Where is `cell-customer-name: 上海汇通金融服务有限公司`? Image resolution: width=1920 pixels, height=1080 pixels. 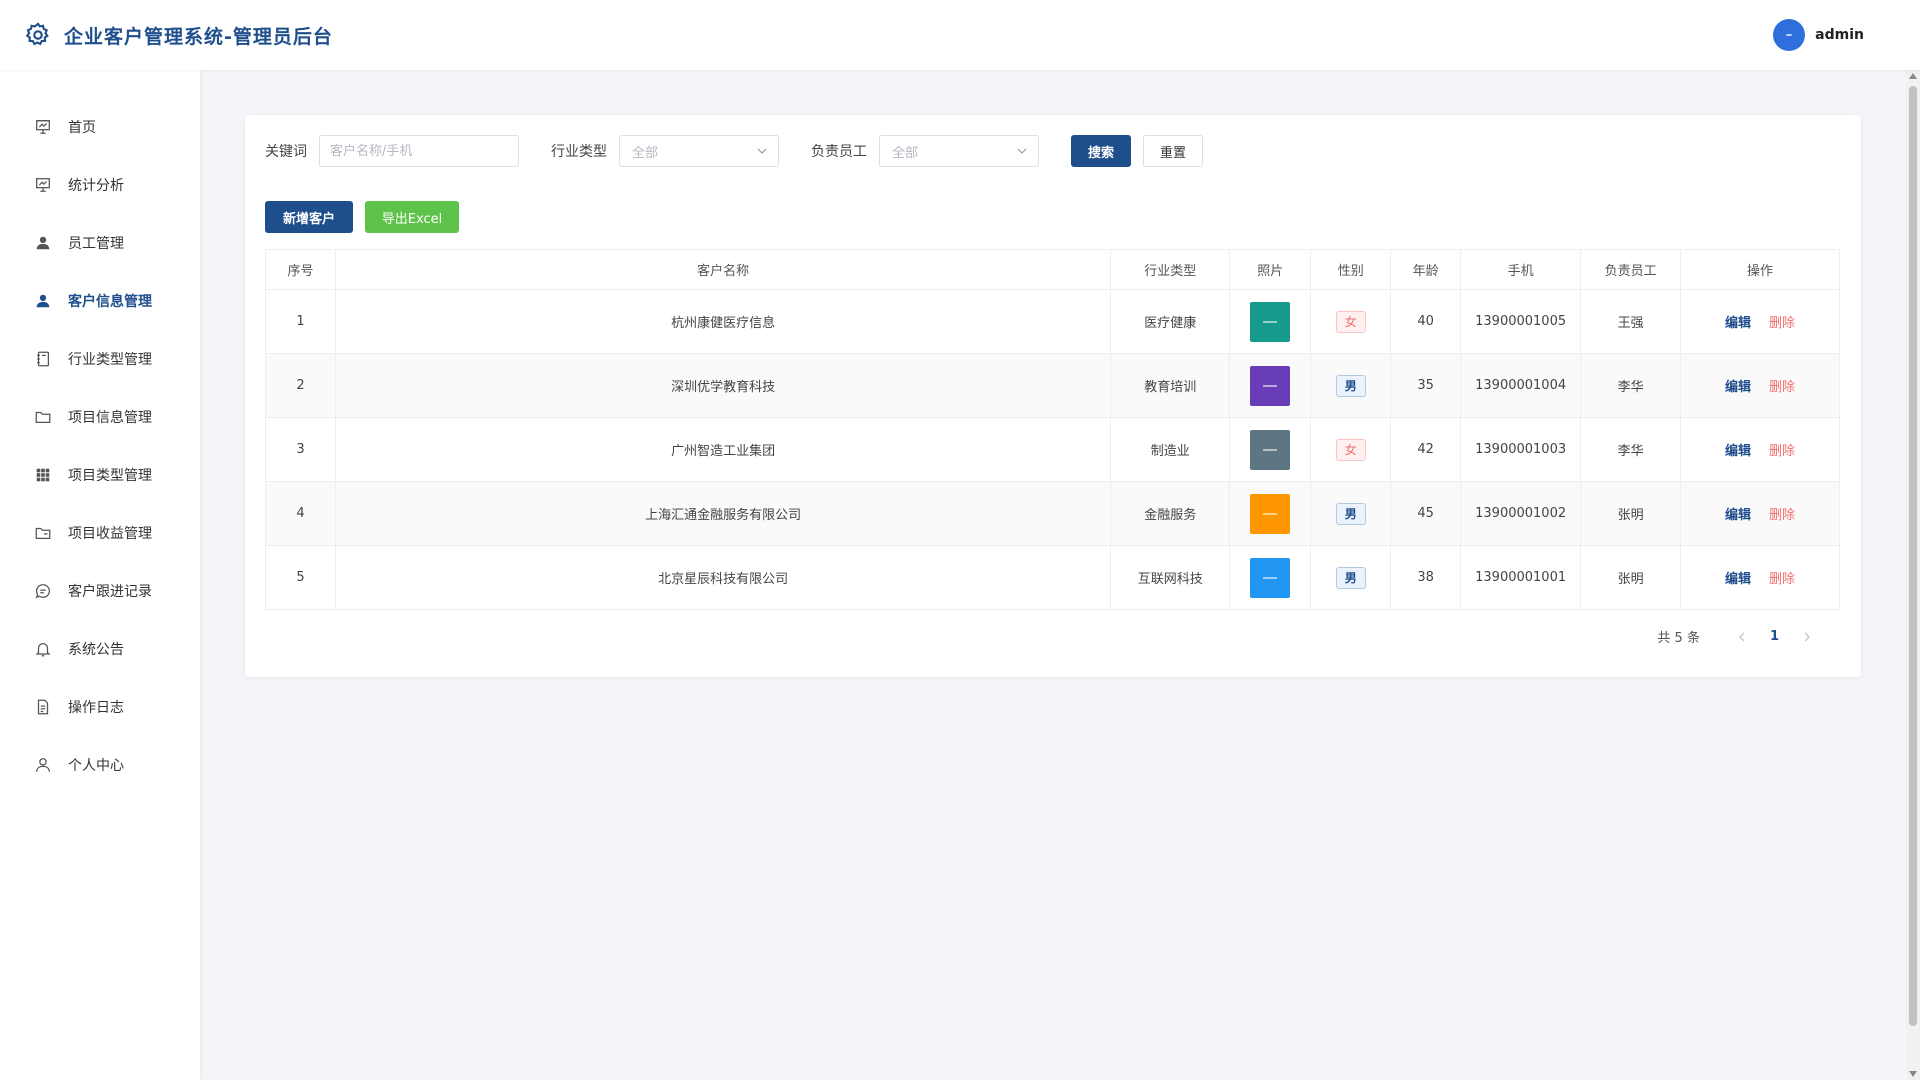 cell-customer-name: 上海汇通金融服务有限公司 is located at coordinates (723, 513).